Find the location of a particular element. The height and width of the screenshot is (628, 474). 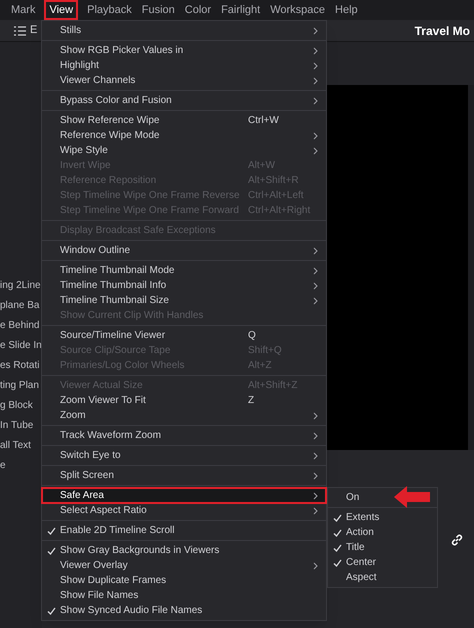

menu-bar-item: Mark is located at coordinates (23, 10).